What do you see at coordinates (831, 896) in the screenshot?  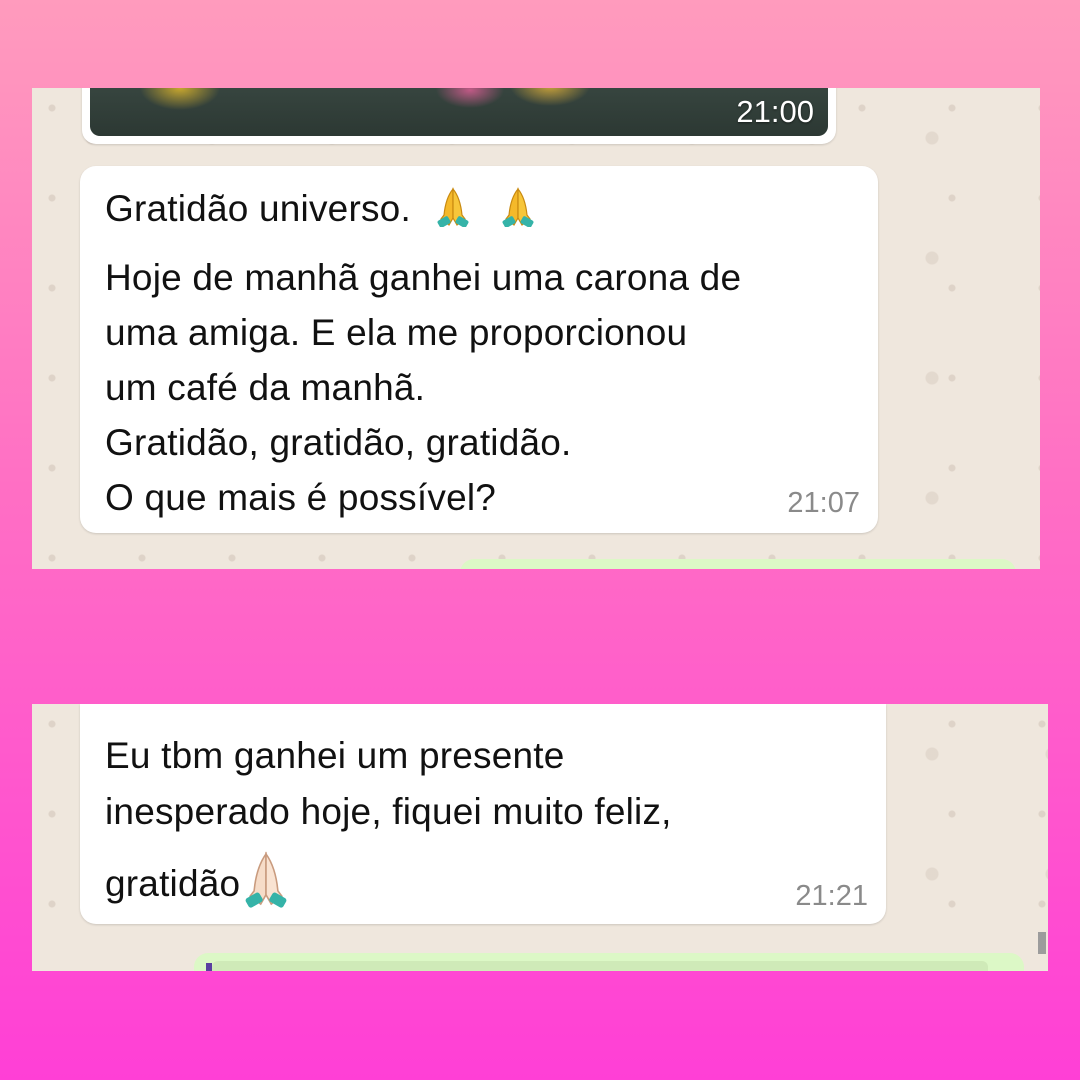 I see `message-time: 21:21` at bounding box center [831, 896].